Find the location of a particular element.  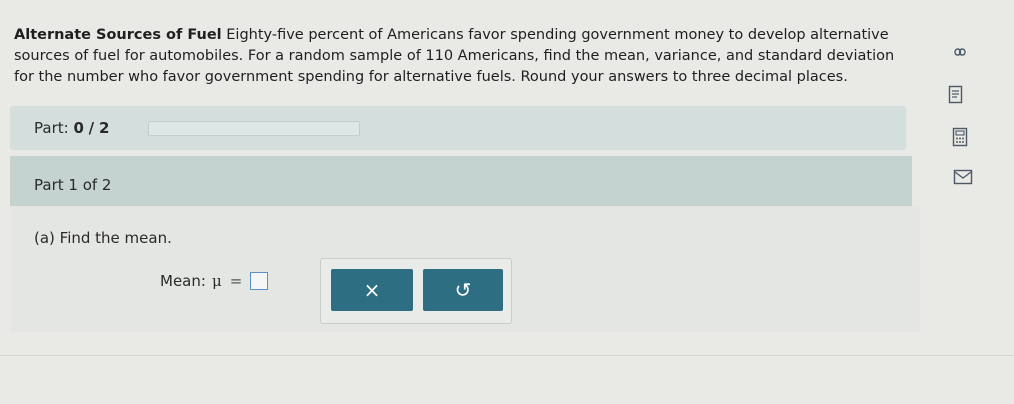

question-text: (a) Find the mean. is located at coordinates (103, 238).